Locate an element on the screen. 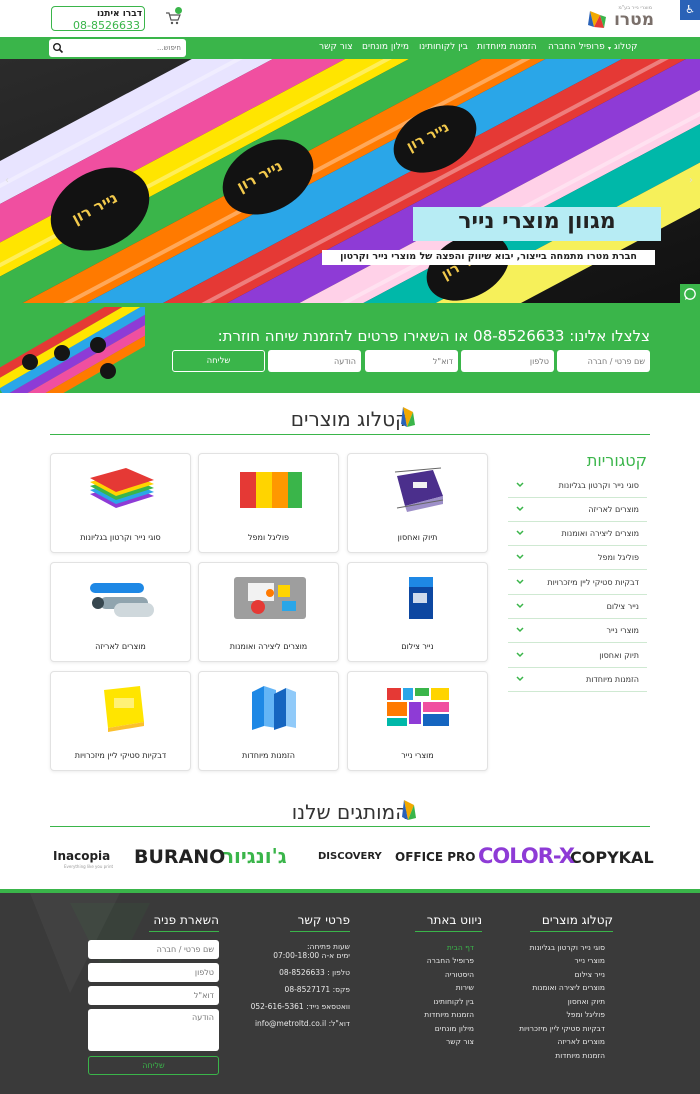 The height and width of the screenshot is (1094, 700). footer-link: היסטוריה is located at coordinates (459, 974).